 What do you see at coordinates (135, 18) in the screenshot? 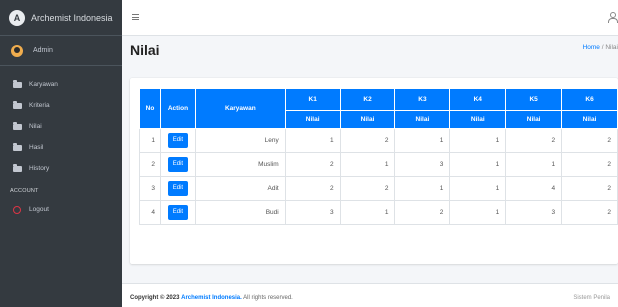
I see `hamburger-icon` at bounding box center [135, 18].